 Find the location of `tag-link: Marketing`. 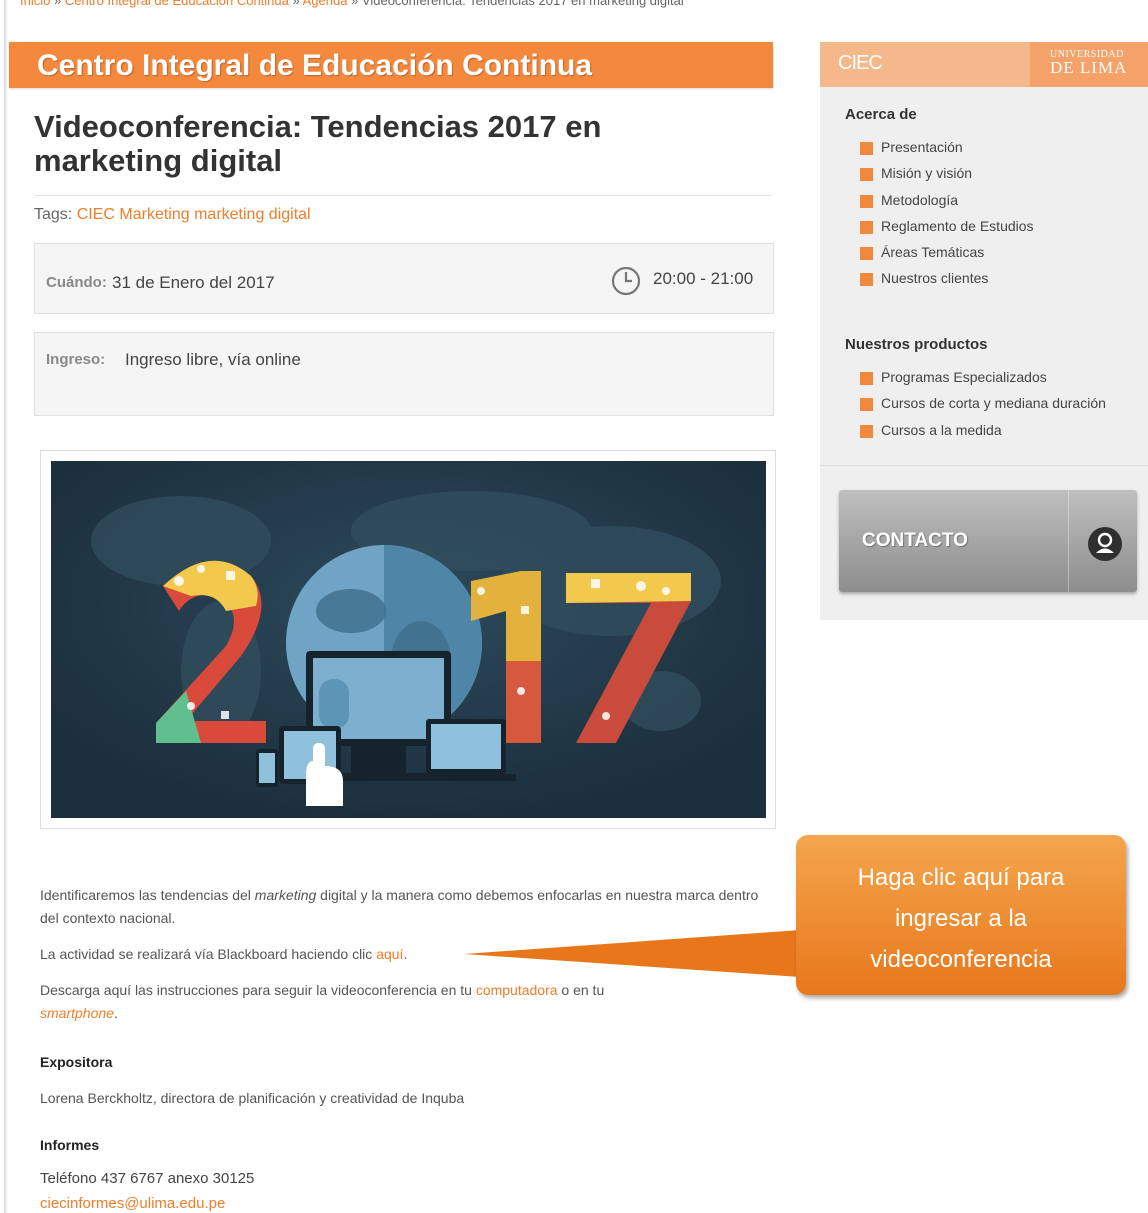

tag-link: Marketing is located at coordinates (154, 214).